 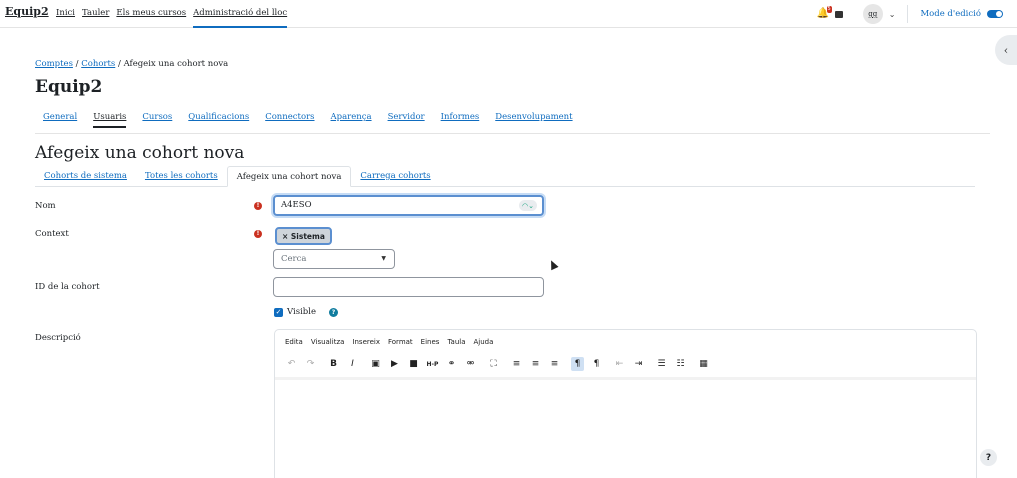 I want to click on nom-input: A4ESO ◠⌄, so click(x=408, y=205).